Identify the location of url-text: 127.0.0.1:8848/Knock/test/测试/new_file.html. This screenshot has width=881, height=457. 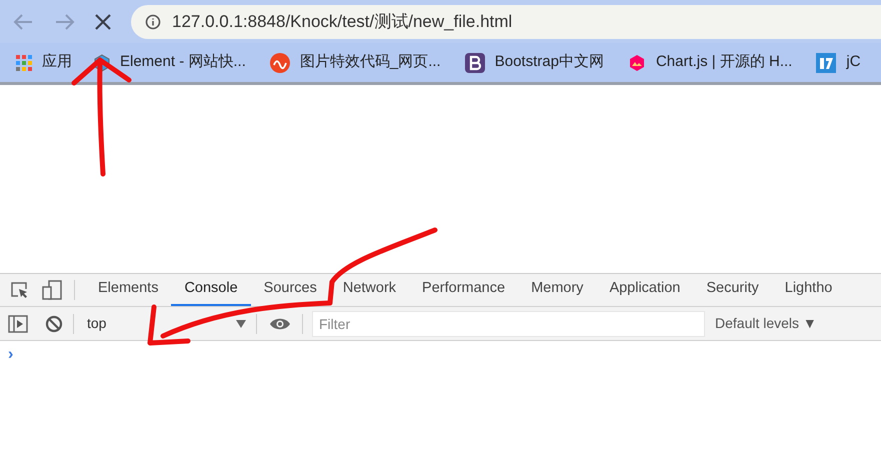
(342, 21).